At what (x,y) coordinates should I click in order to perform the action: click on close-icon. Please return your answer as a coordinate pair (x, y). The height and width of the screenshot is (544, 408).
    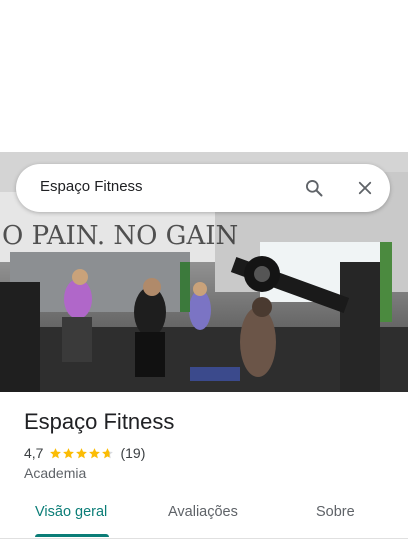
    Looking at the image, I should click on (365, 188).